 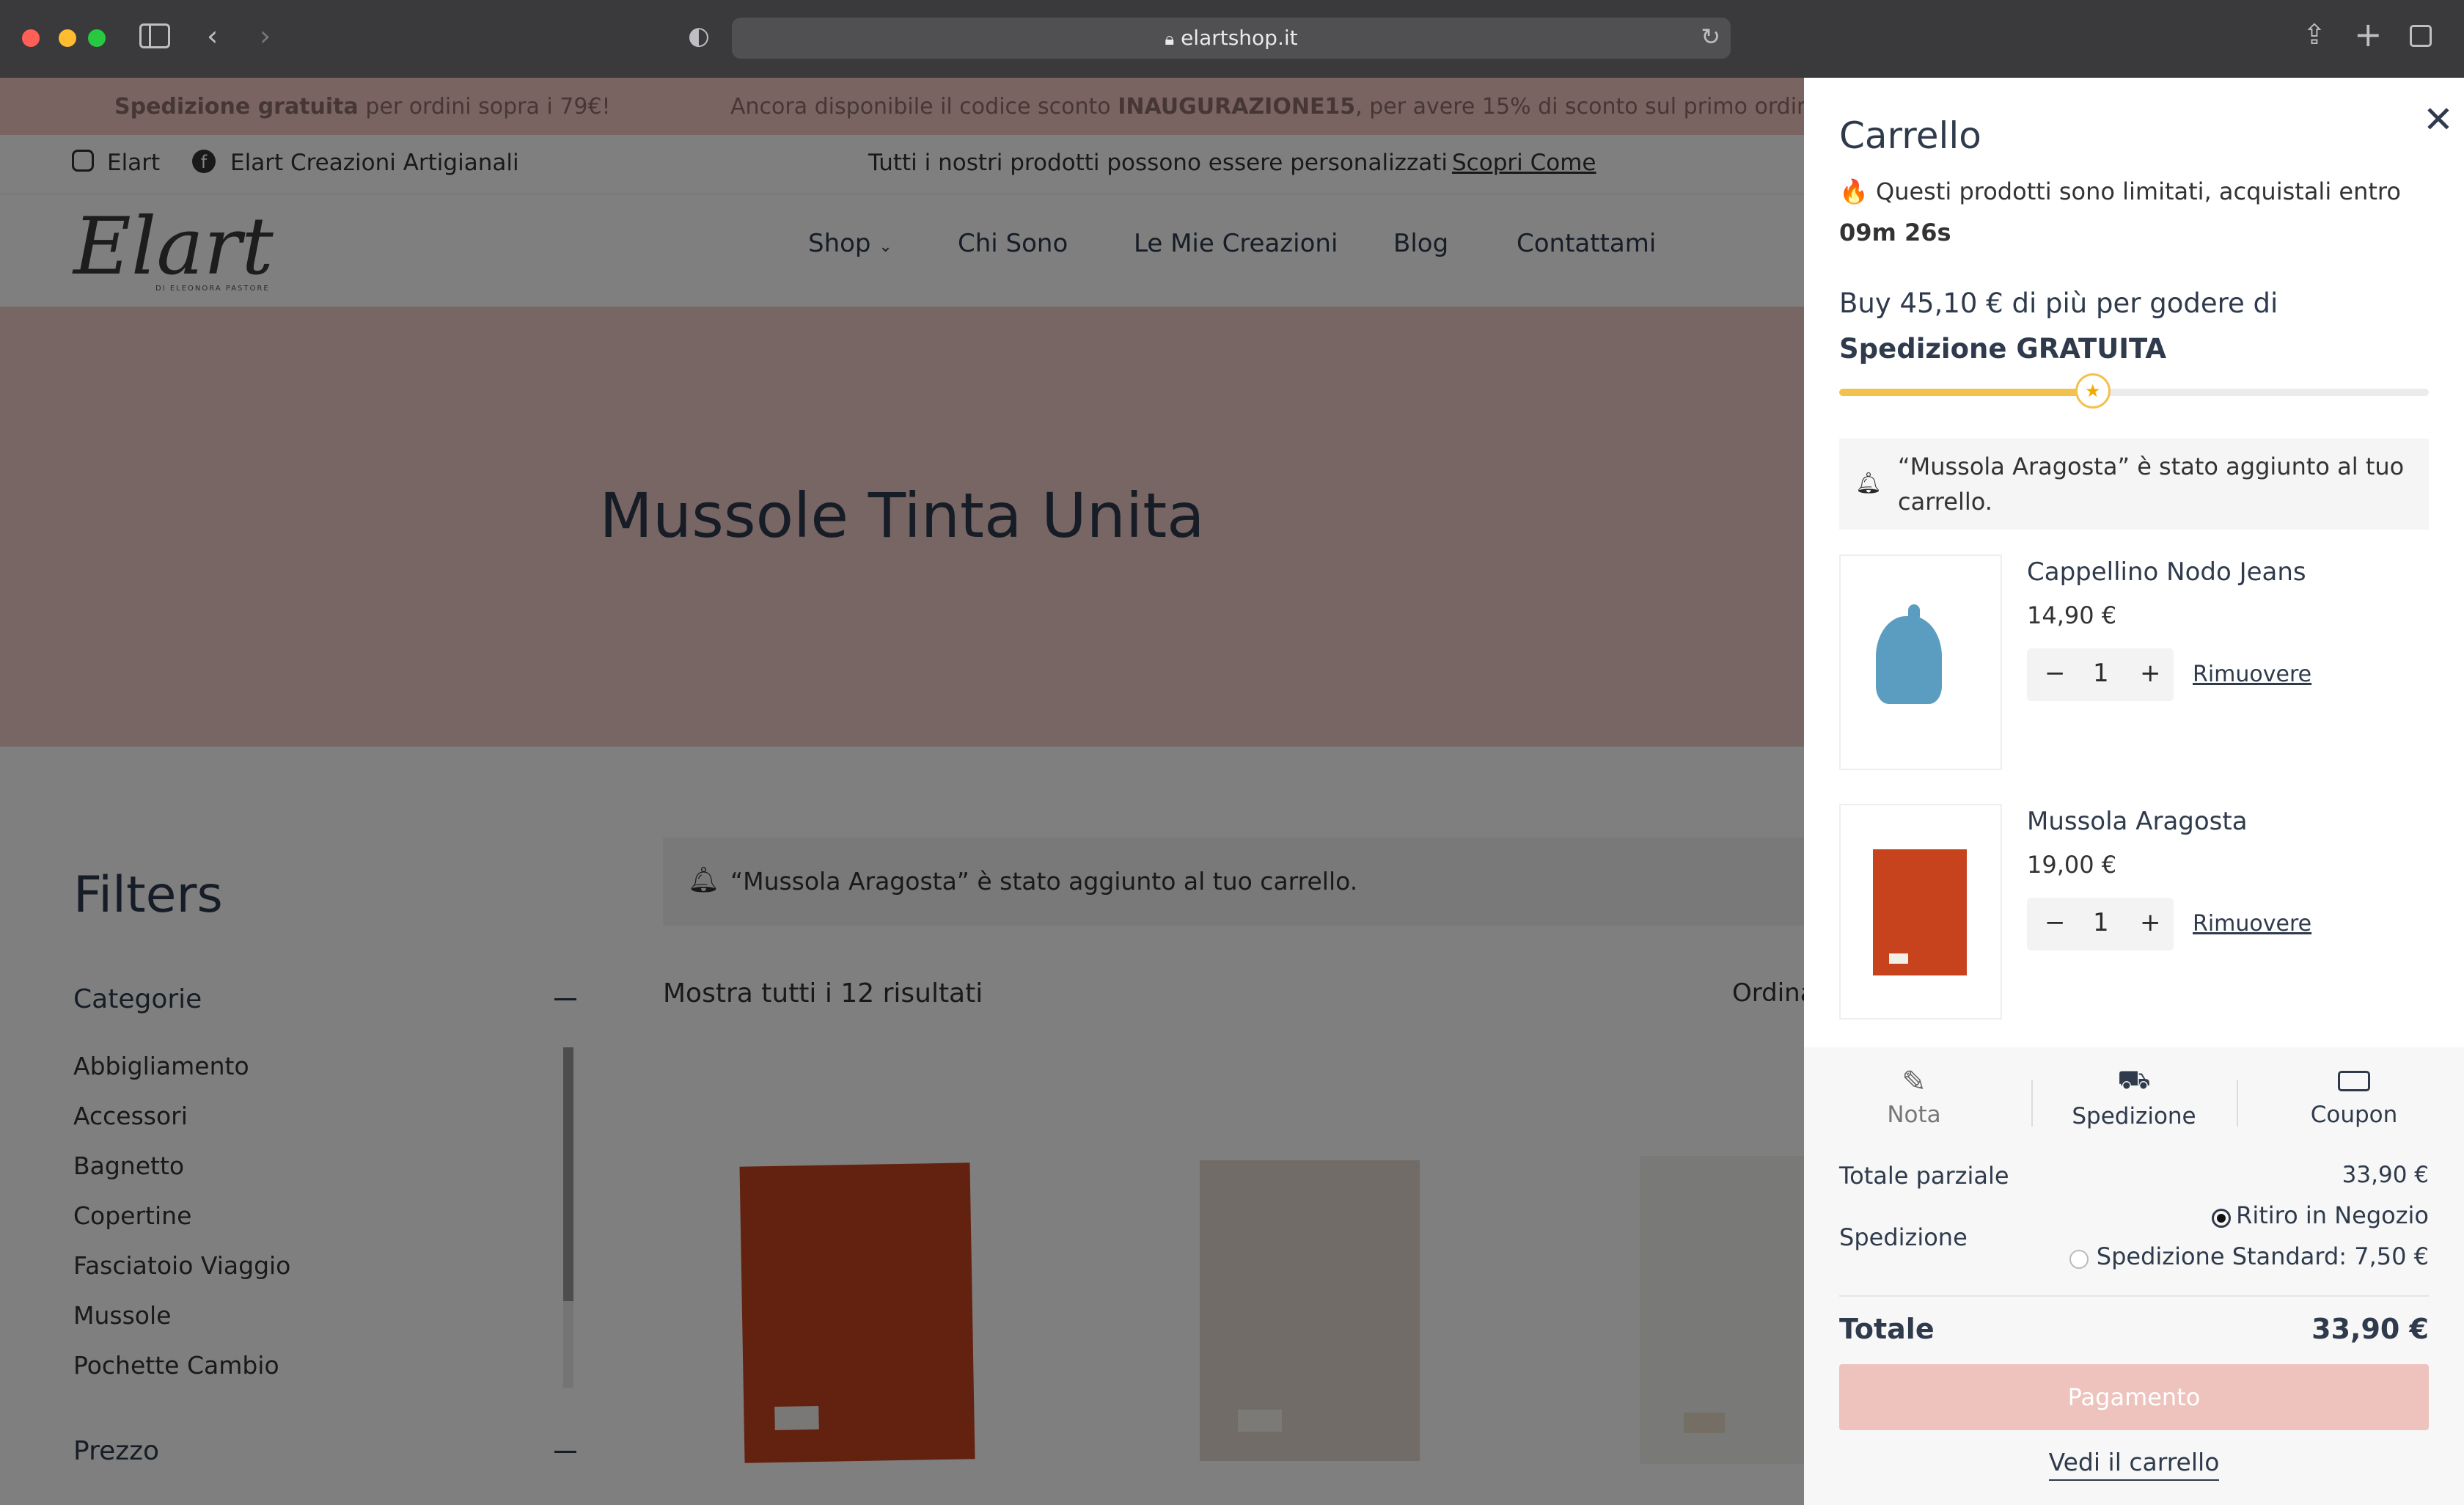 I want to click on tab-divider, so click(x=2237, y=1103).